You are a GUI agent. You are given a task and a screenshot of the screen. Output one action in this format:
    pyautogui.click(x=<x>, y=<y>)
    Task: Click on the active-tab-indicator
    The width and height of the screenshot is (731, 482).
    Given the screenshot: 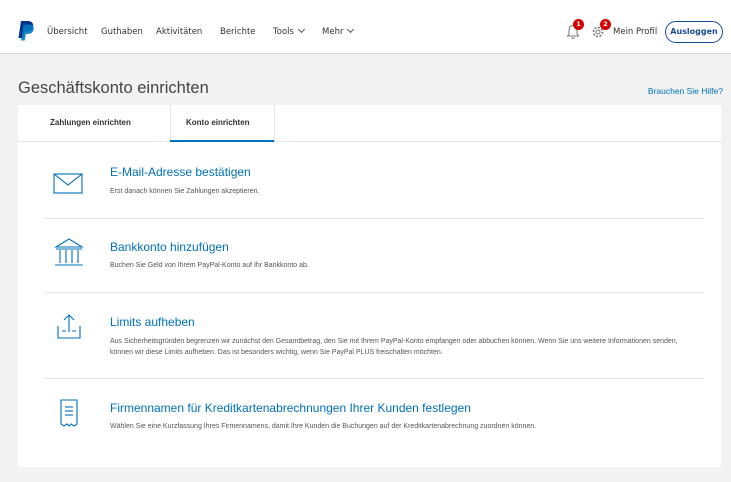 What is the action you would take?
    pyautogui.click(x=222, y=141)
    